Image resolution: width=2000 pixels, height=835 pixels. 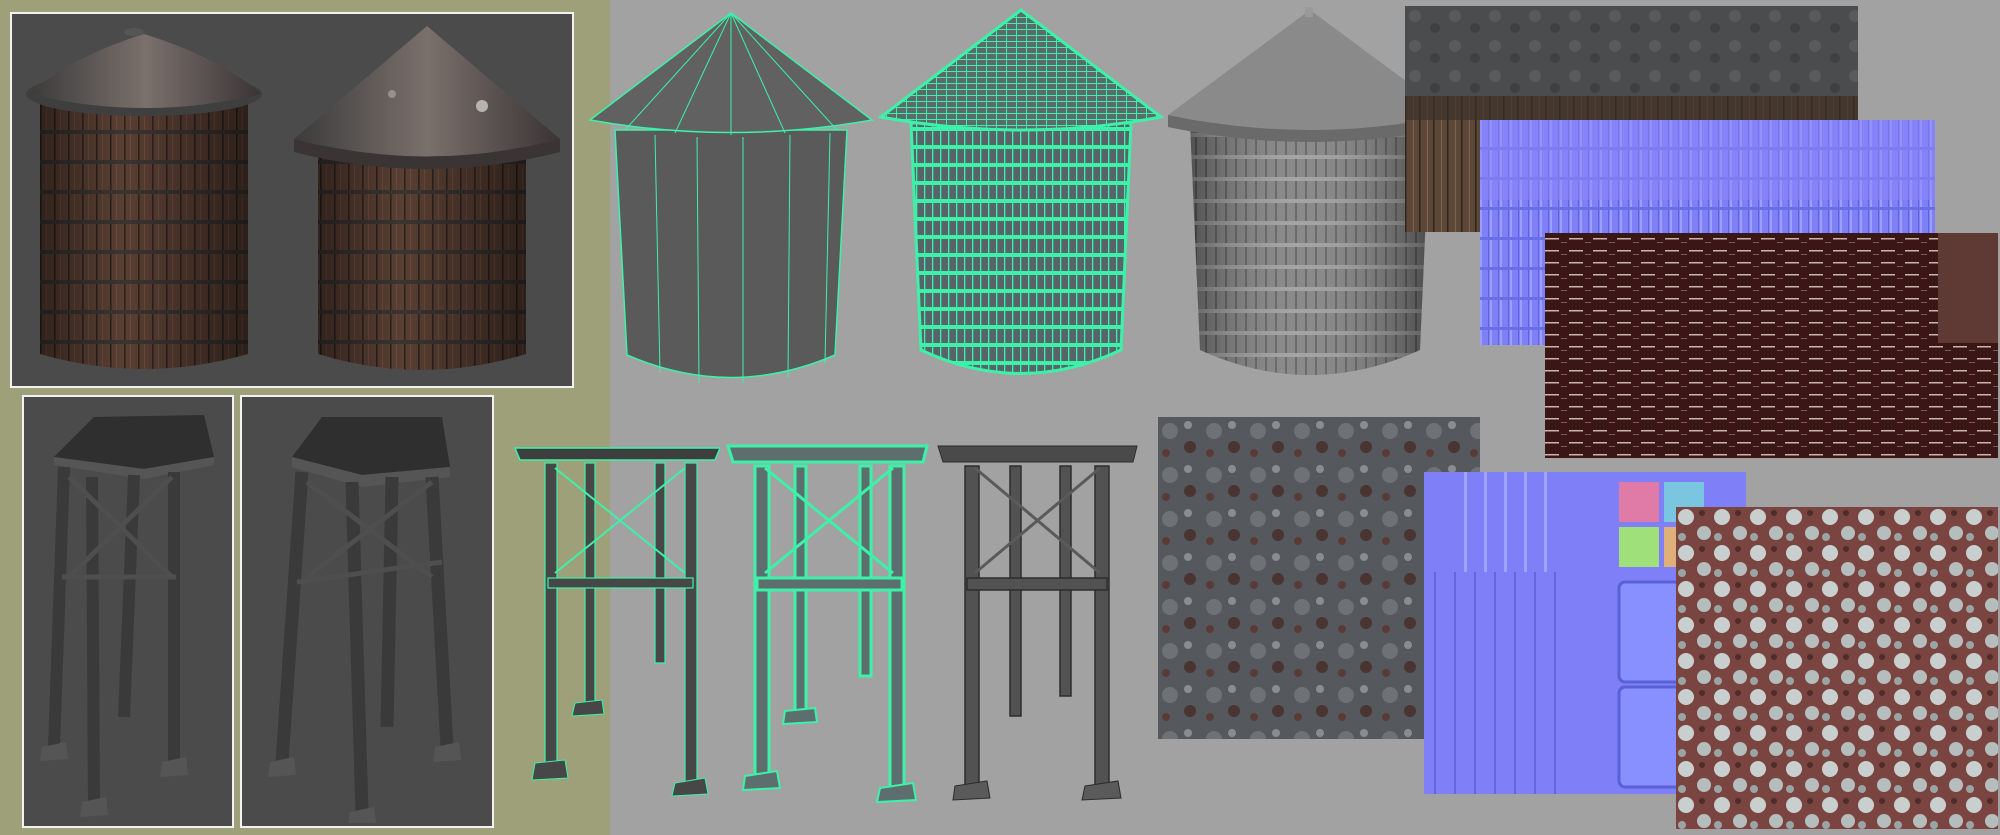 I want to click on tank-lowpoly-wireframe, so click(x=730, y=200).